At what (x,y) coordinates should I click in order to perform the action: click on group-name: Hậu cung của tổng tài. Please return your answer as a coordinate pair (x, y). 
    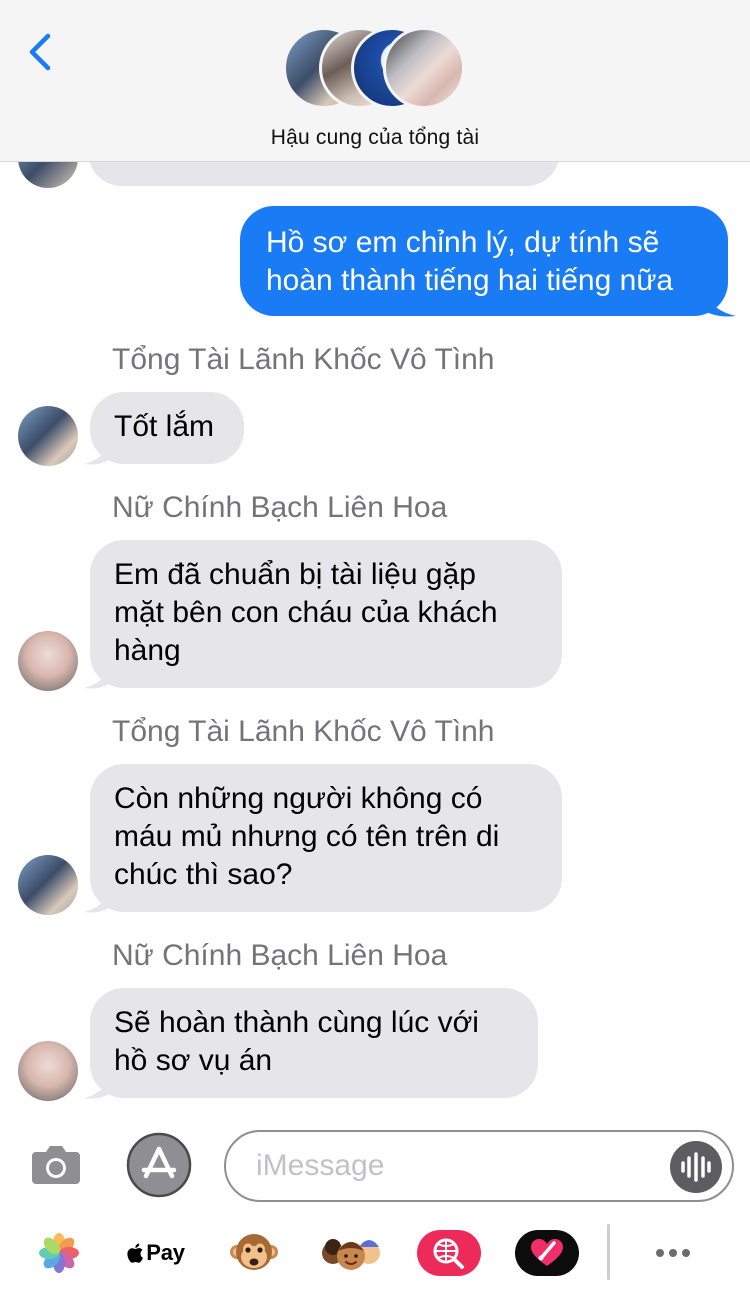
    Looking at the image, I should click on (375, 138).